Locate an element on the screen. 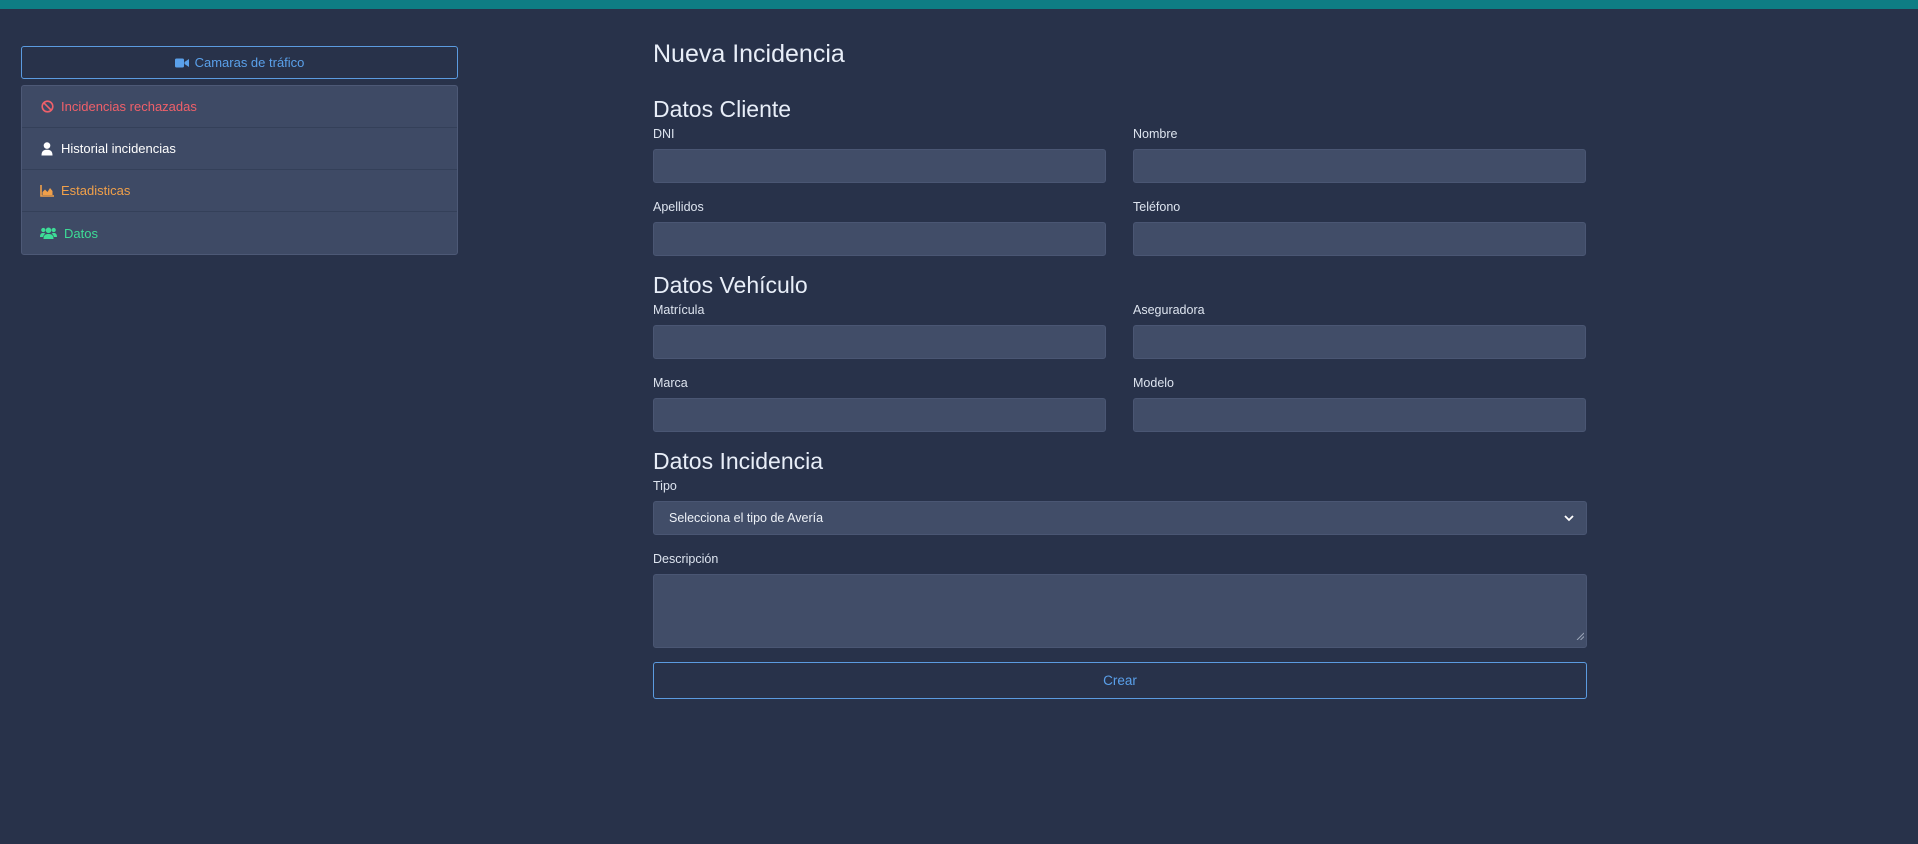 The height and width of the screenshot is (844, 1918). top-accent-bar is located at coordinates (959, 4).